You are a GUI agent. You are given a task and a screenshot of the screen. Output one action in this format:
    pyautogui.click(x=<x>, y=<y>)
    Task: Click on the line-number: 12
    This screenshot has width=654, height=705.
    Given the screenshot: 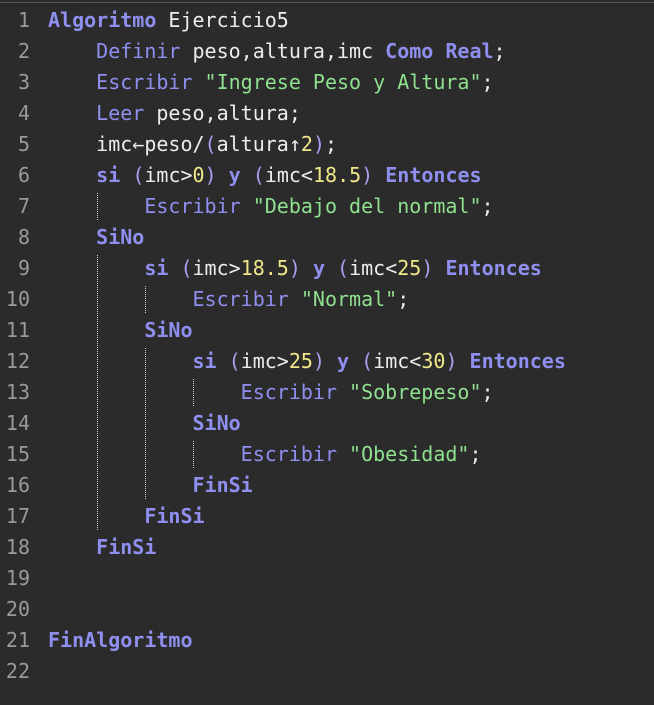 What is the action you would take?
    pyautogui.click(x=17, y=361)
    